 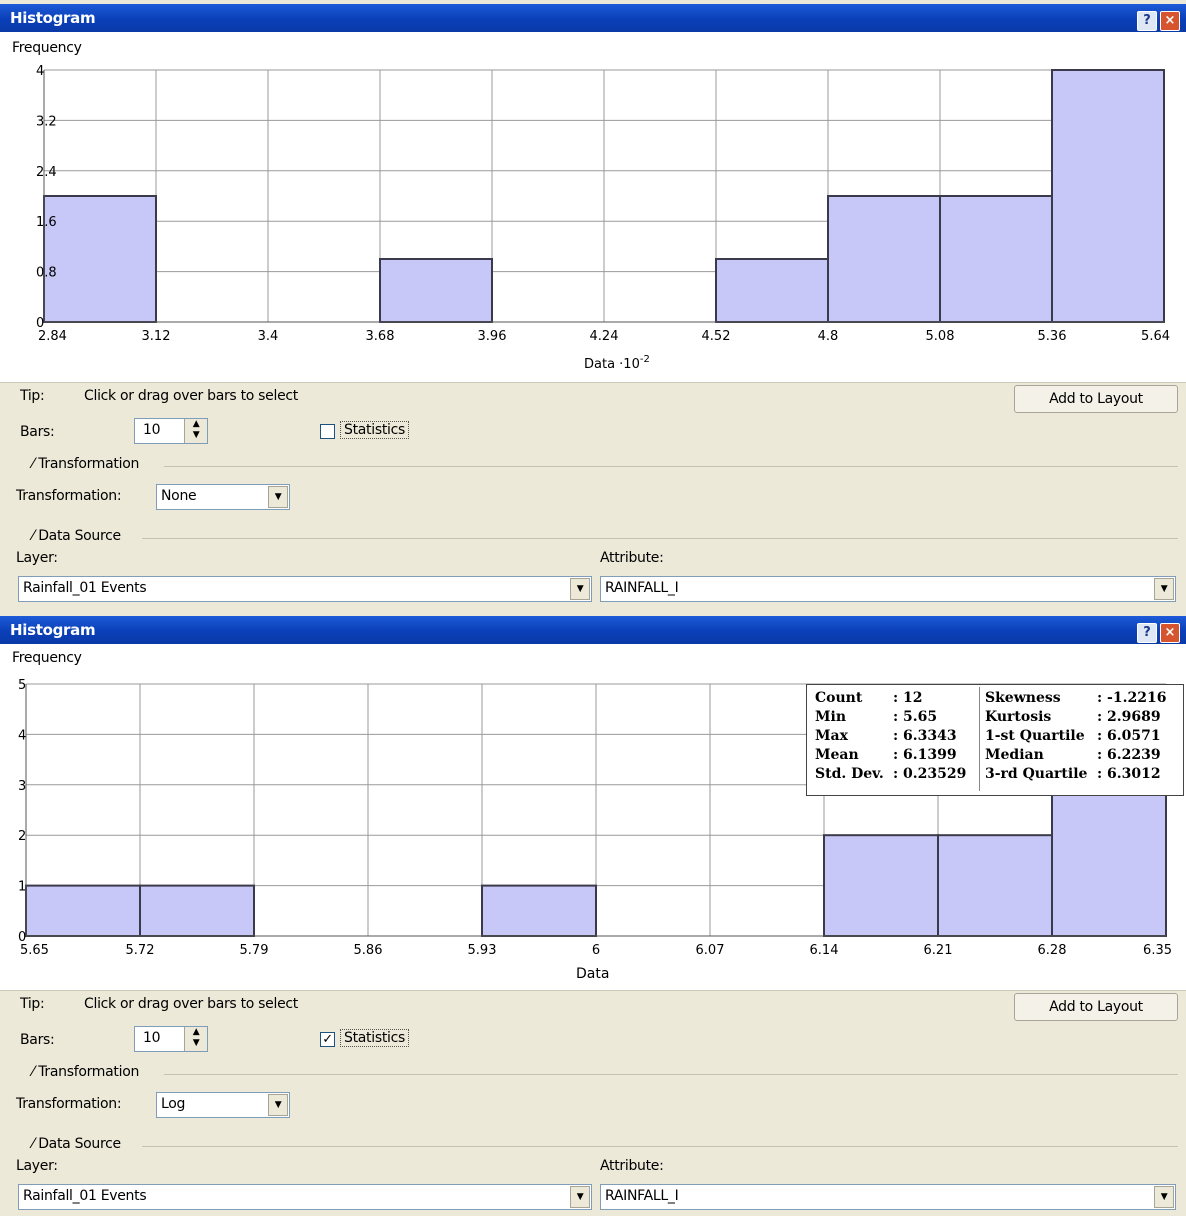 I want to click on x-tick-label: 6.28, so click(x=1052, y=950).